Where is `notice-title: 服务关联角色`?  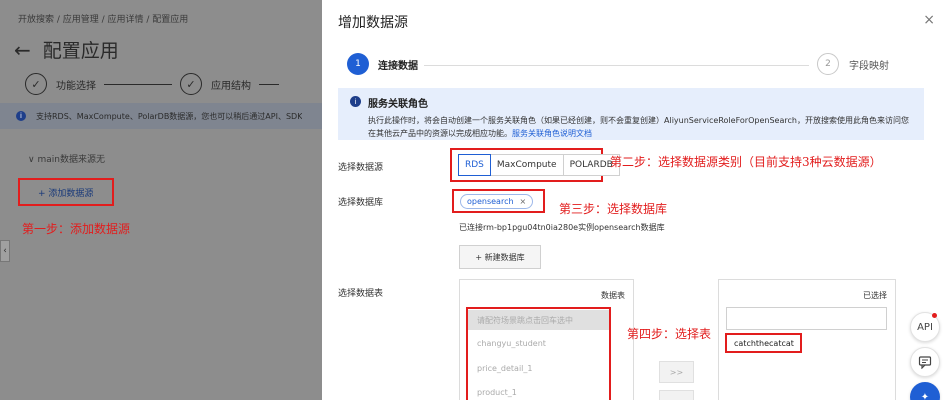
notice-title: 服务关联角色 is located at coordinates (398, 104).